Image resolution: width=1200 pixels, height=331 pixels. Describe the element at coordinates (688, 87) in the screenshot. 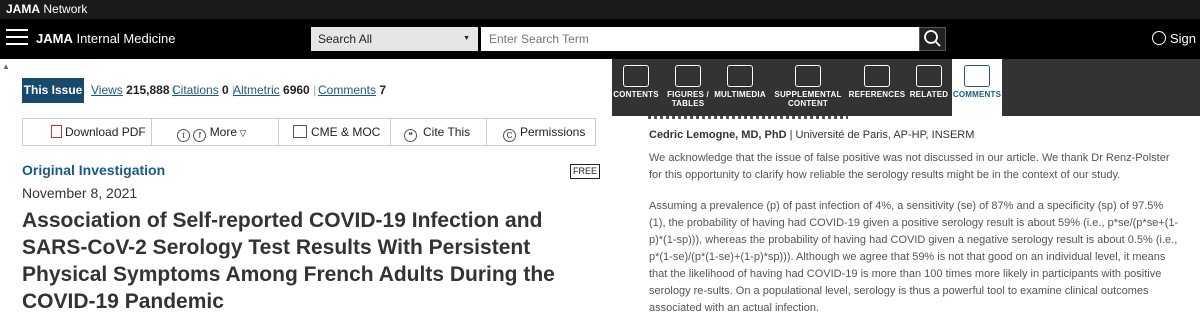

I see `sidenav-figures-tables: FIGURES / TABLES` at that location.